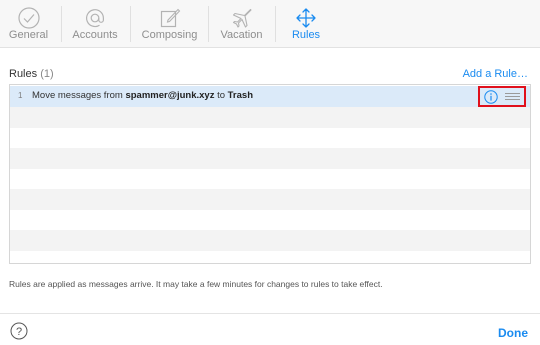 This screenshot has width=540, height=345. What do you see at coordinates (306, 18) in the screenshot?
I see `move-arrows-icon` at bounding box center [306, 18].